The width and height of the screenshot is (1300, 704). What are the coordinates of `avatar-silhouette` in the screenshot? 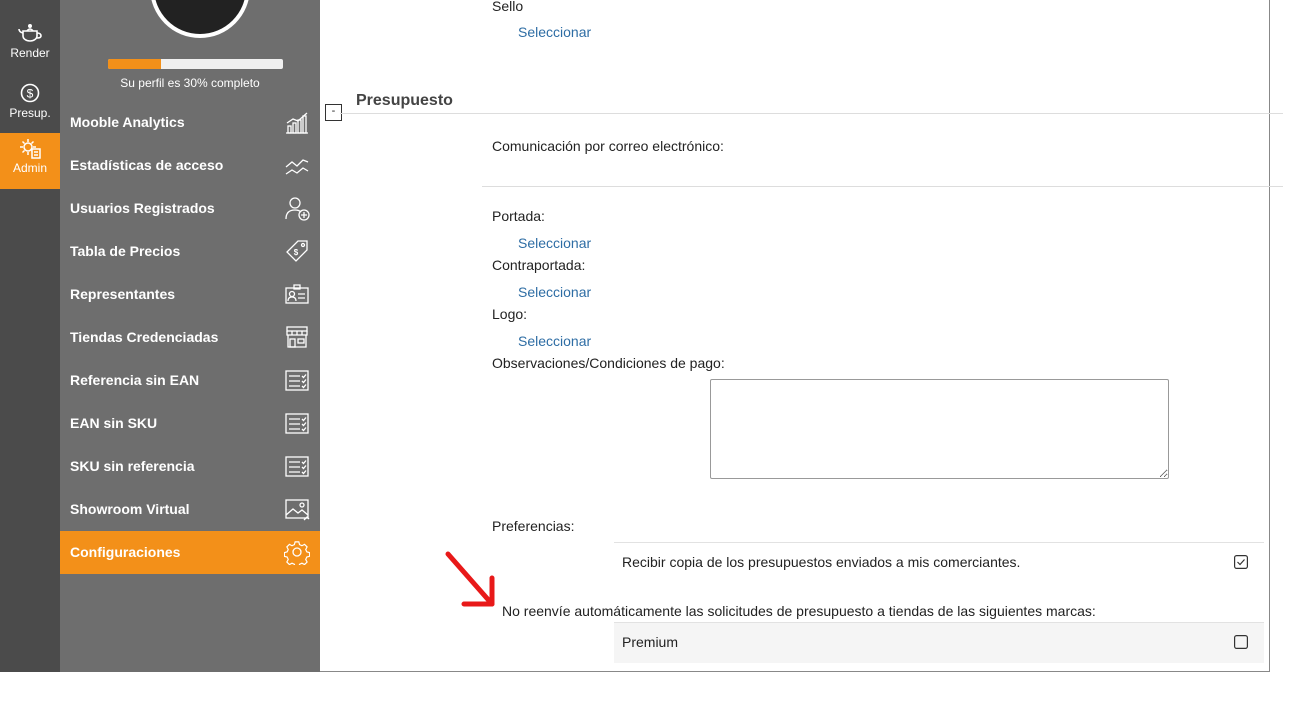 It's located at (200, 17).